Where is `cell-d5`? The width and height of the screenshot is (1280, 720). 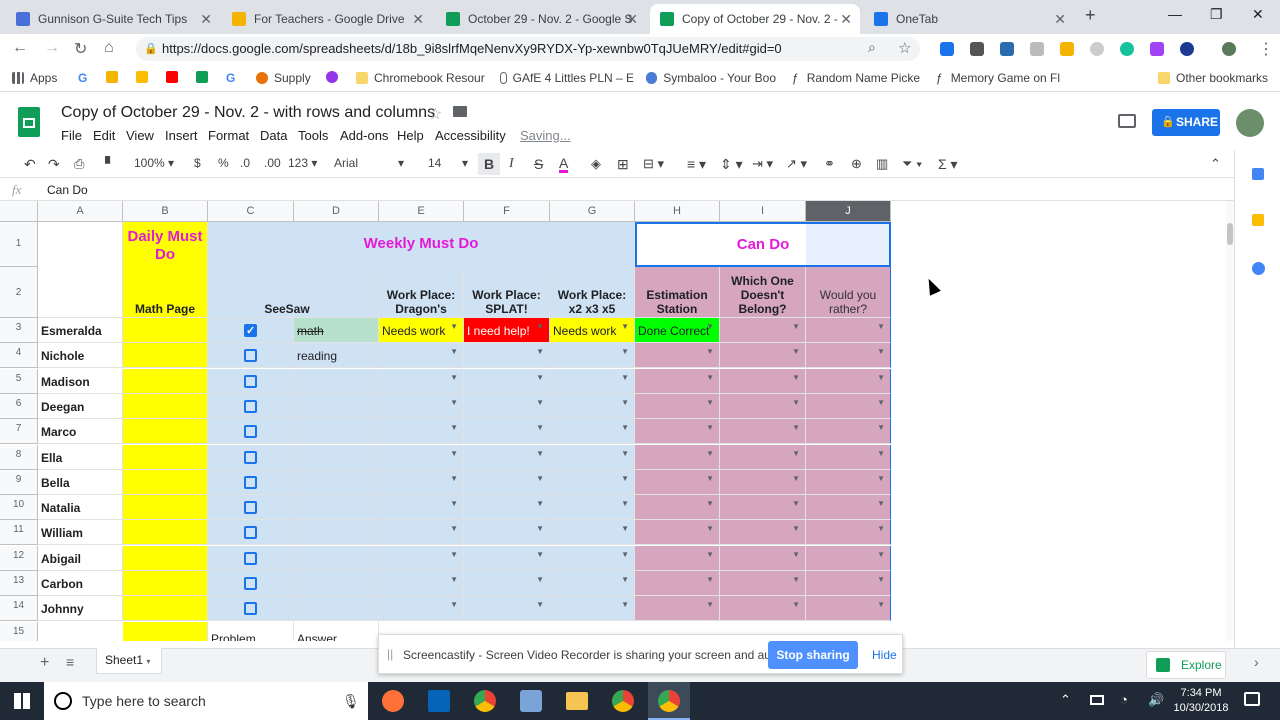 cell-d5 is located at coordinates (336, 381).